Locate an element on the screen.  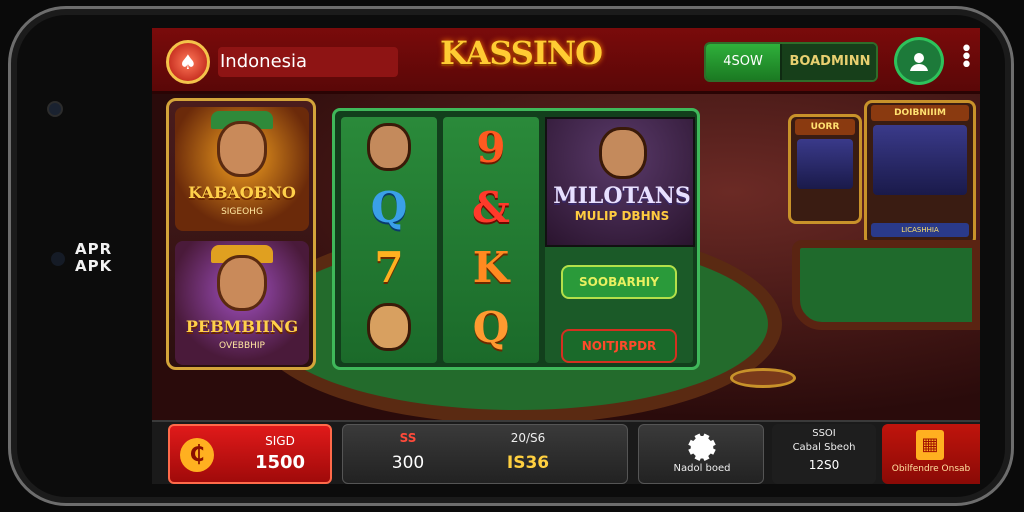
feature-title: MILOTANS is located at coordinates (622, 196).